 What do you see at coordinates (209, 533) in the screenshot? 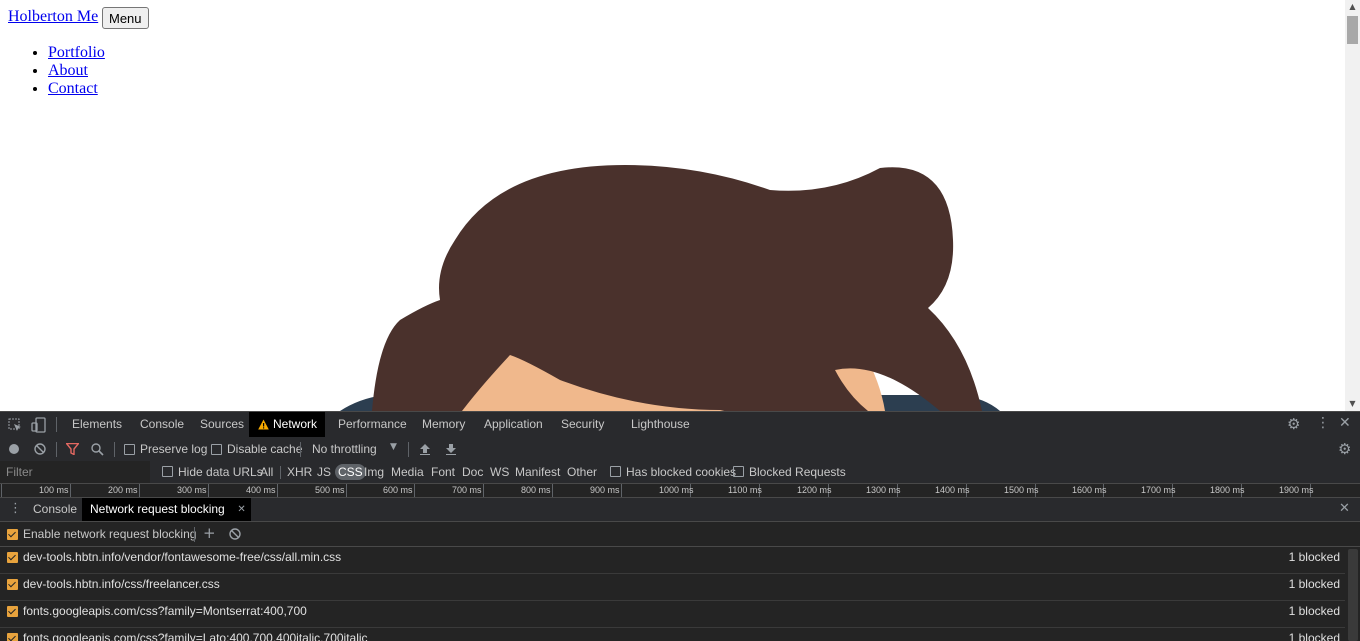
I see `add-pattern-icon: +` at bounding box center [209, 533].